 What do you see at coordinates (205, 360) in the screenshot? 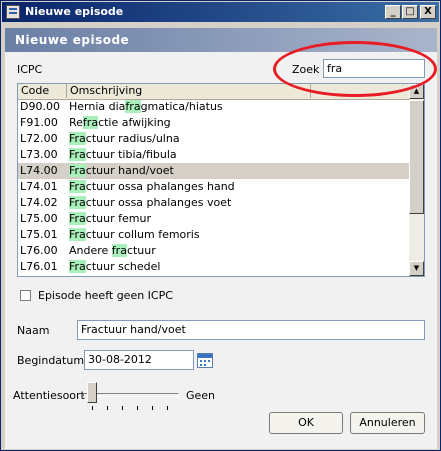
I see `calendar-icon` at bounding box center [205, 360].